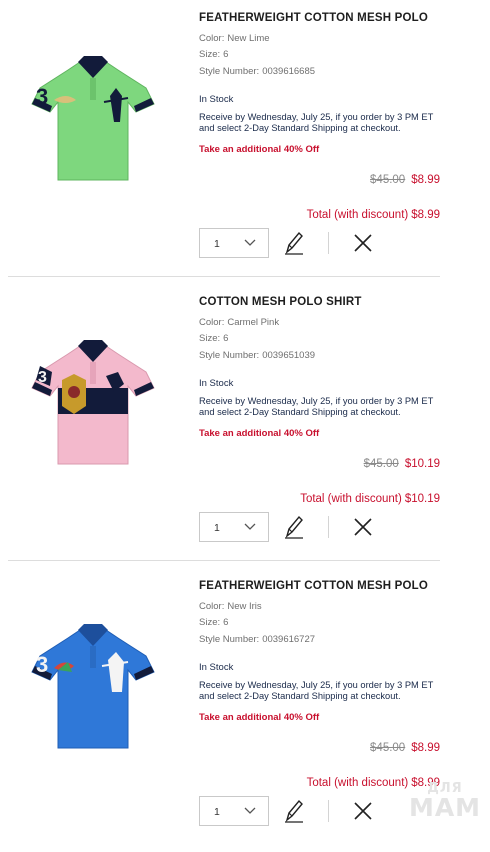 This screenshot has width=490, height=852. Describe the element at coordinates (253, 322) in the screenshot. I see `color-value: Carmel Pink` at that location.